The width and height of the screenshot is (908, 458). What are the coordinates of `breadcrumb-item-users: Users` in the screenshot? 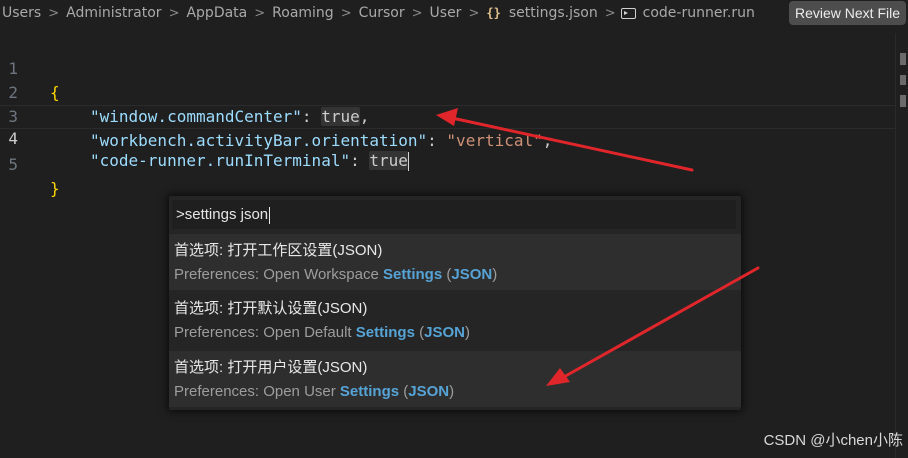 It's located at (21, 13).